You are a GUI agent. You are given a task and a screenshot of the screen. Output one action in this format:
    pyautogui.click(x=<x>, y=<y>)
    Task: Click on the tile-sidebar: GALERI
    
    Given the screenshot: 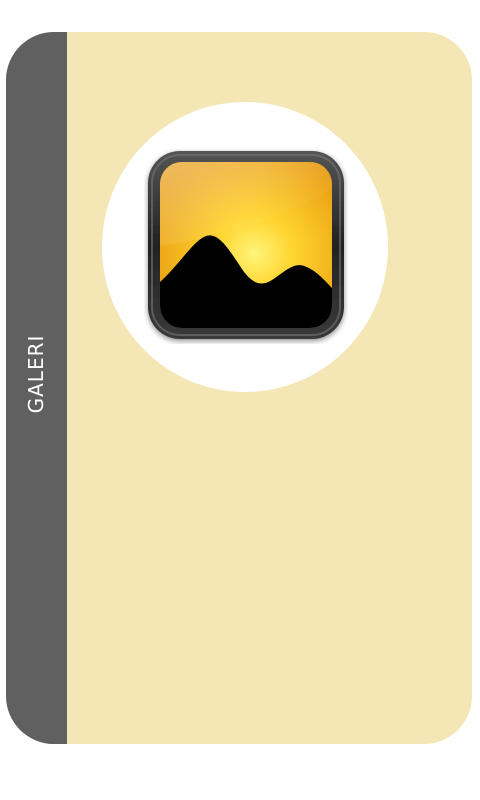 What is the action you would take?
    pyautogui.click(x=36, y=388)
    